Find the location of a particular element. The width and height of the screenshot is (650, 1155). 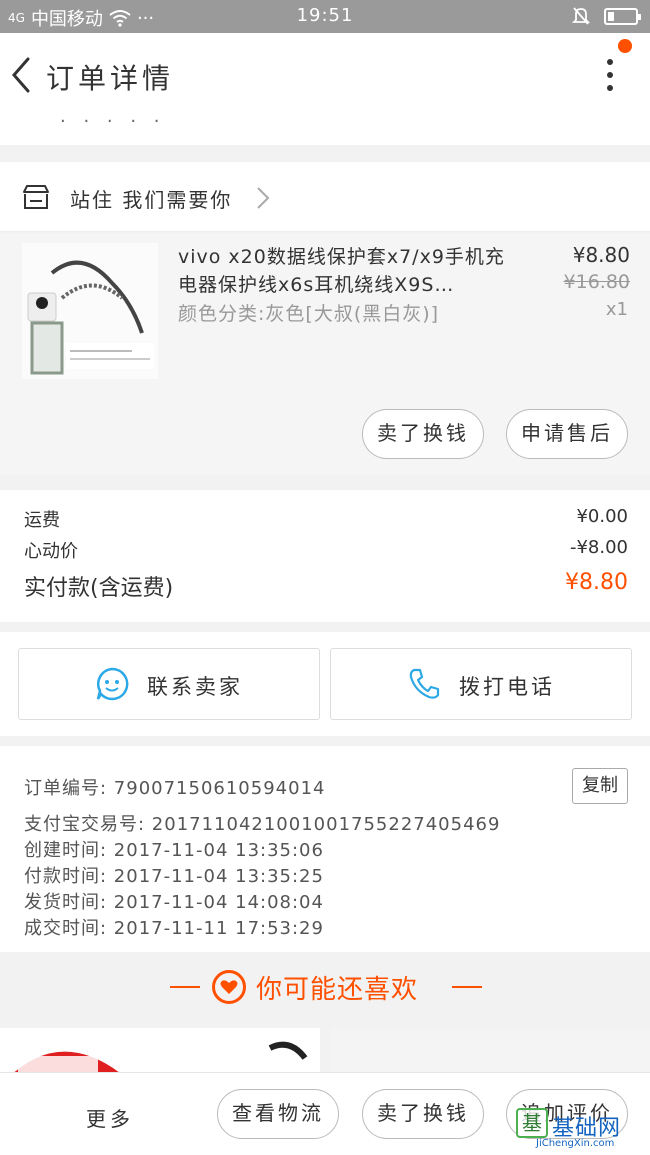

recommend-header: 你可能还喜欢 is located at coordinates (325, 988).